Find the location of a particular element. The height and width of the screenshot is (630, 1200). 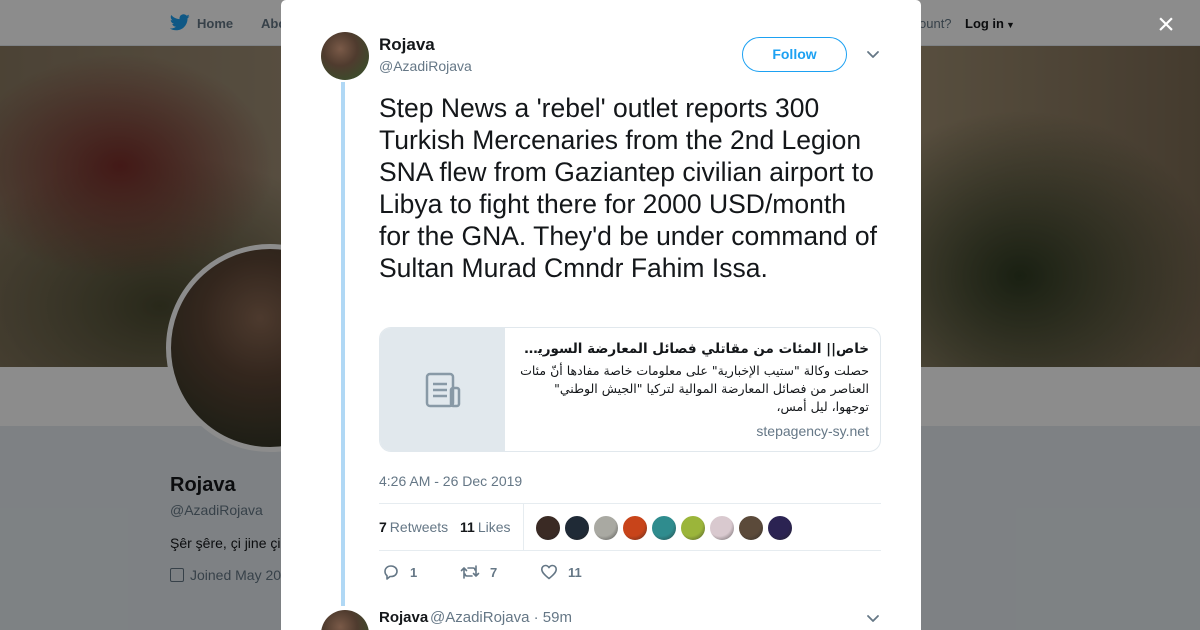

retweets-count: 7 is located at coordinates (383, 527).